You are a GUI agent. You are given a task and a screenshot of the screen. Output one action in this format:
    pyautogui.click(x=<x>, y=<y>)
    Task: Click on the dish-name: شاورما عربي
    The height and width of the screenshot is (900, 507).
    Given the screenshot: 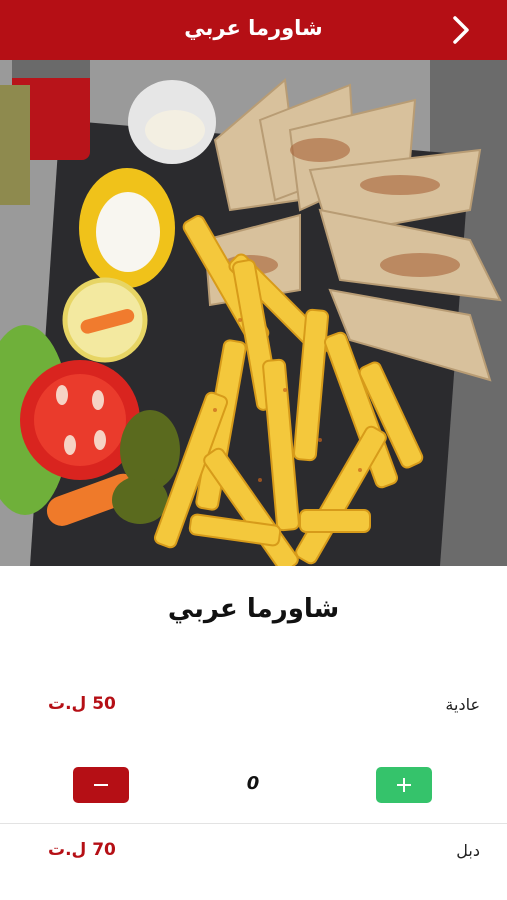 What is the action you would take?
    pyautogui.click(x=253, y=609)
    